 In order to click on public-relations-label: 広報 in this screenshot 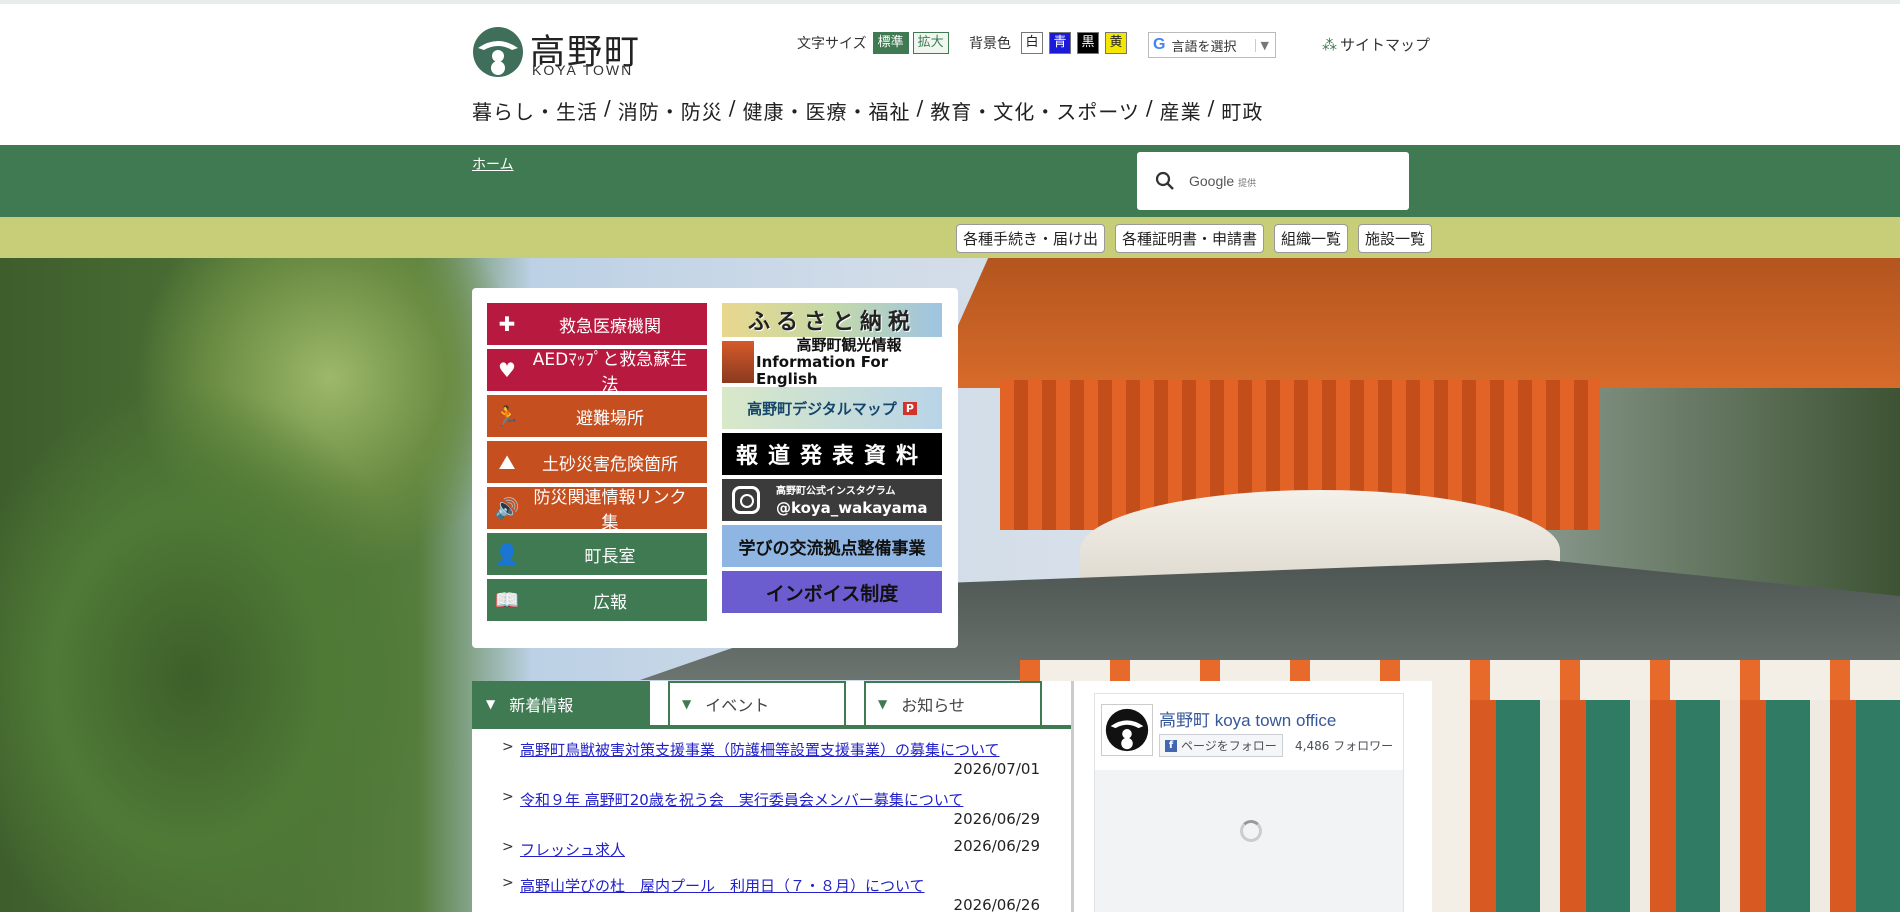, I will do `click(610, 602)`.